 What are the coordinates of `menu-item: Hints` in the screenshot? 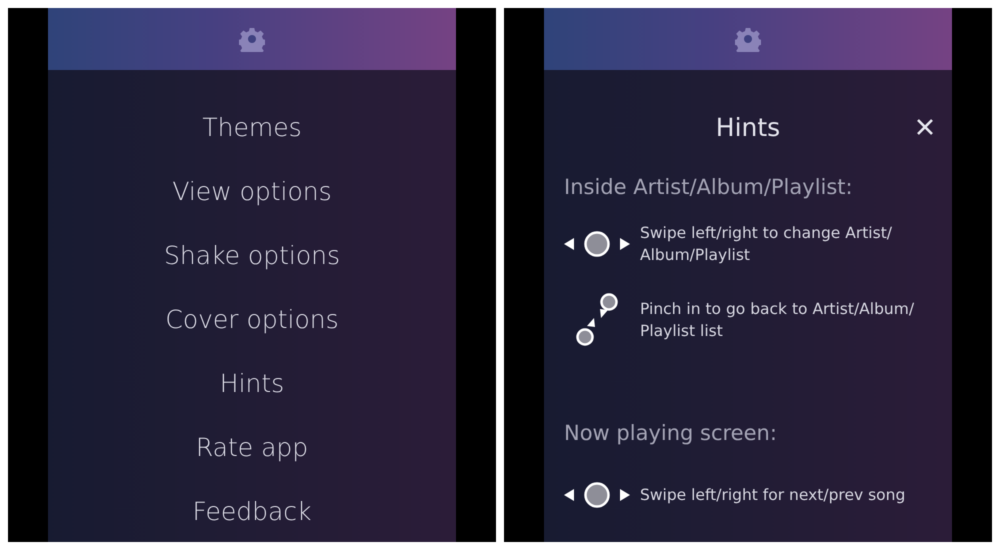 It's located at (252, 384).